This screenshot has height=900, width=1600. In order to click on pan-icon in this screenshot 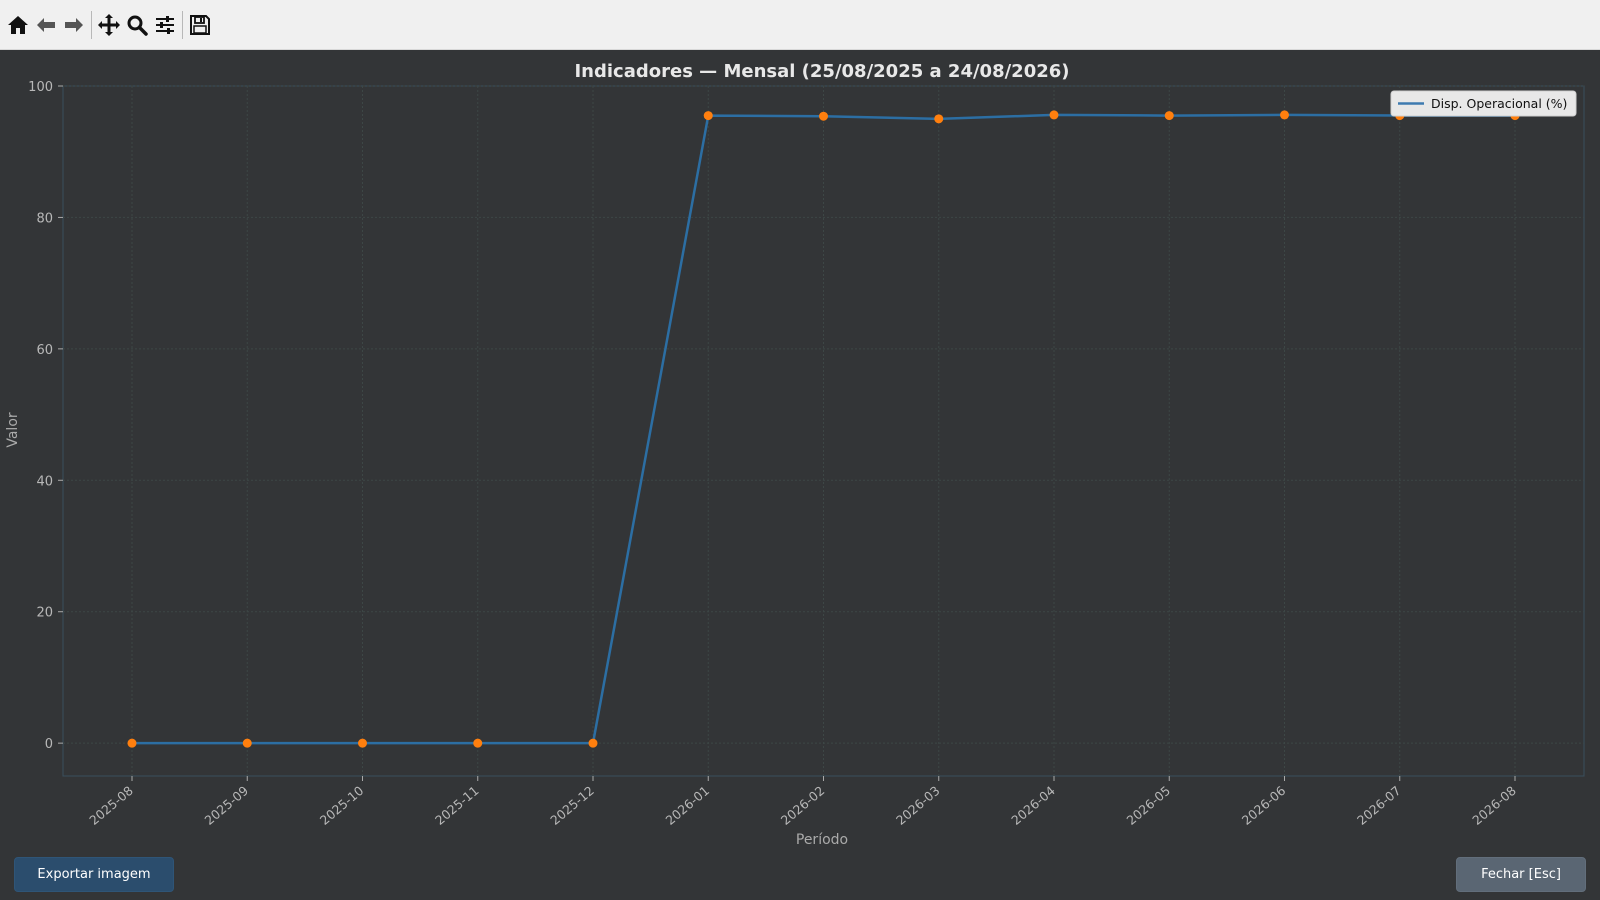, I will do `click(109, 24)`.